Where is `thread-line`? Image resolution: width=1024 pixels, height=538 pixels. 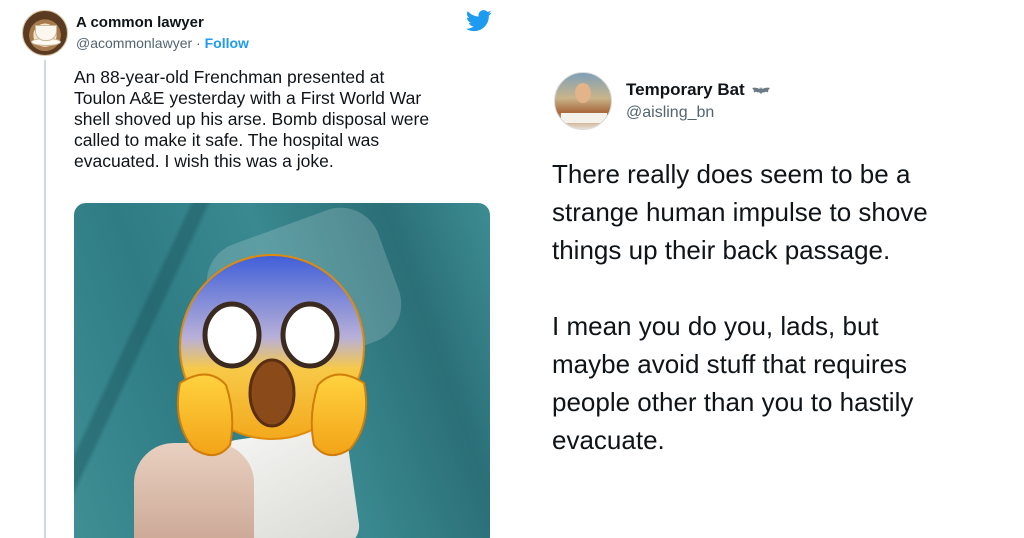 thread-line is located at coordinates (45, 299).